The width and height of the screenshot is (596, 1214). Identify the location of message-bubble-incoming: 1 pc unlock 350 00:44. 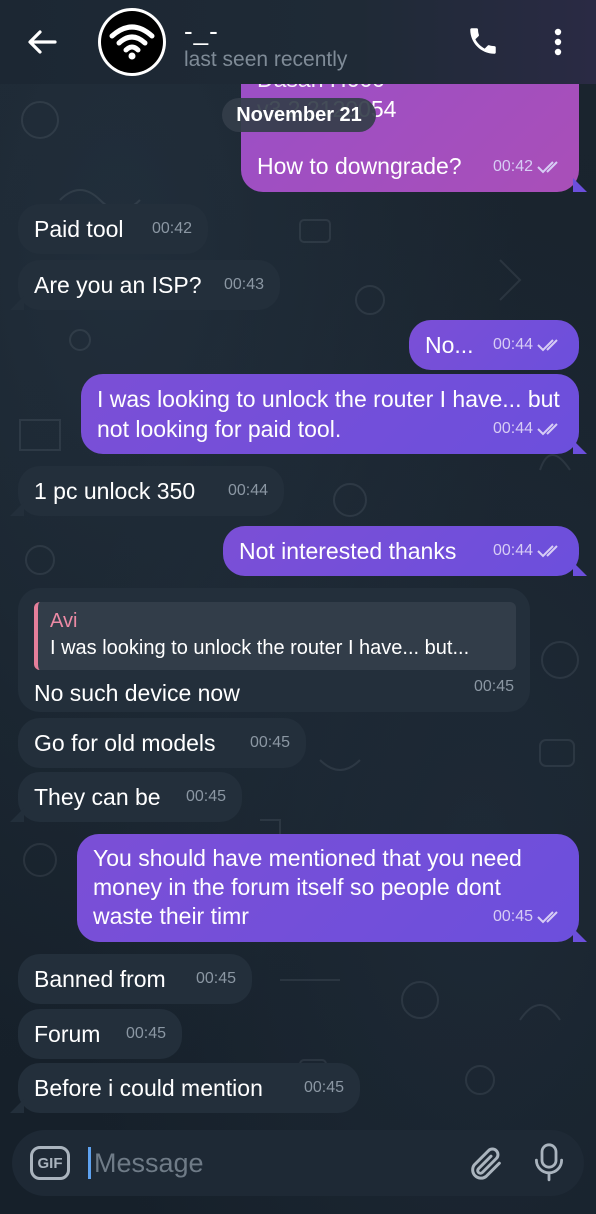
(147, 491).